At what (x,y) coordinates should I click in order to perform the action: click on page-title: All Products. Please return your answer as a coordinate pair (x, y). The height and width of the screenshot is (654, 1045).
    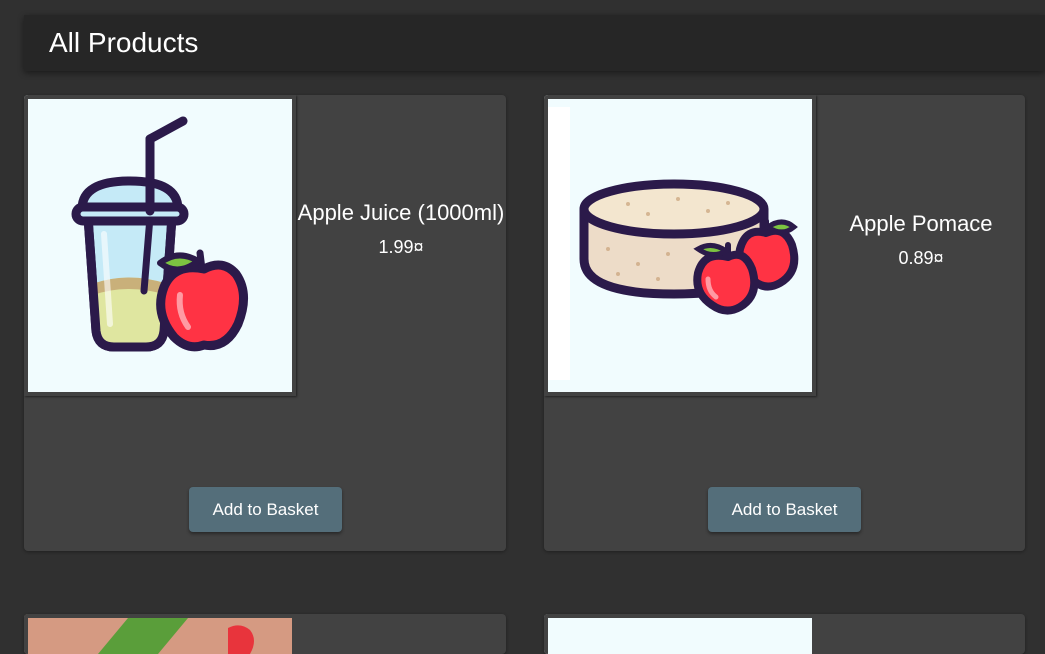
    Looking at the image, I should click on (124, 42).